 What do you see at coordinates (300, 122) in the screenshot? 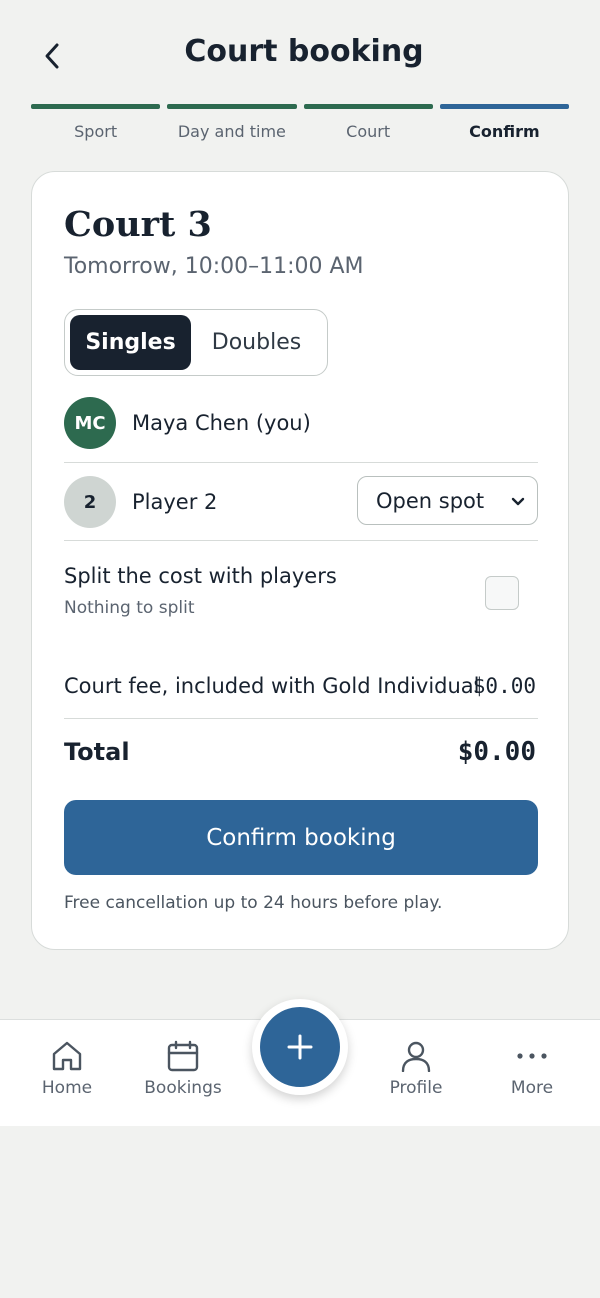
I see `progress-steps: Sport Day and time Court Confirm` at bounding box center [300, 122].